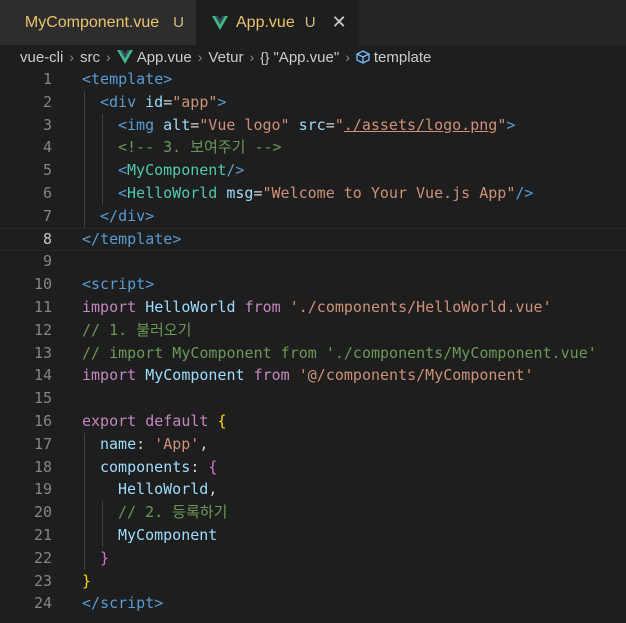 This screenshot has width=626, height=623. I want to click on code-text: </div>, so click(127, 216).